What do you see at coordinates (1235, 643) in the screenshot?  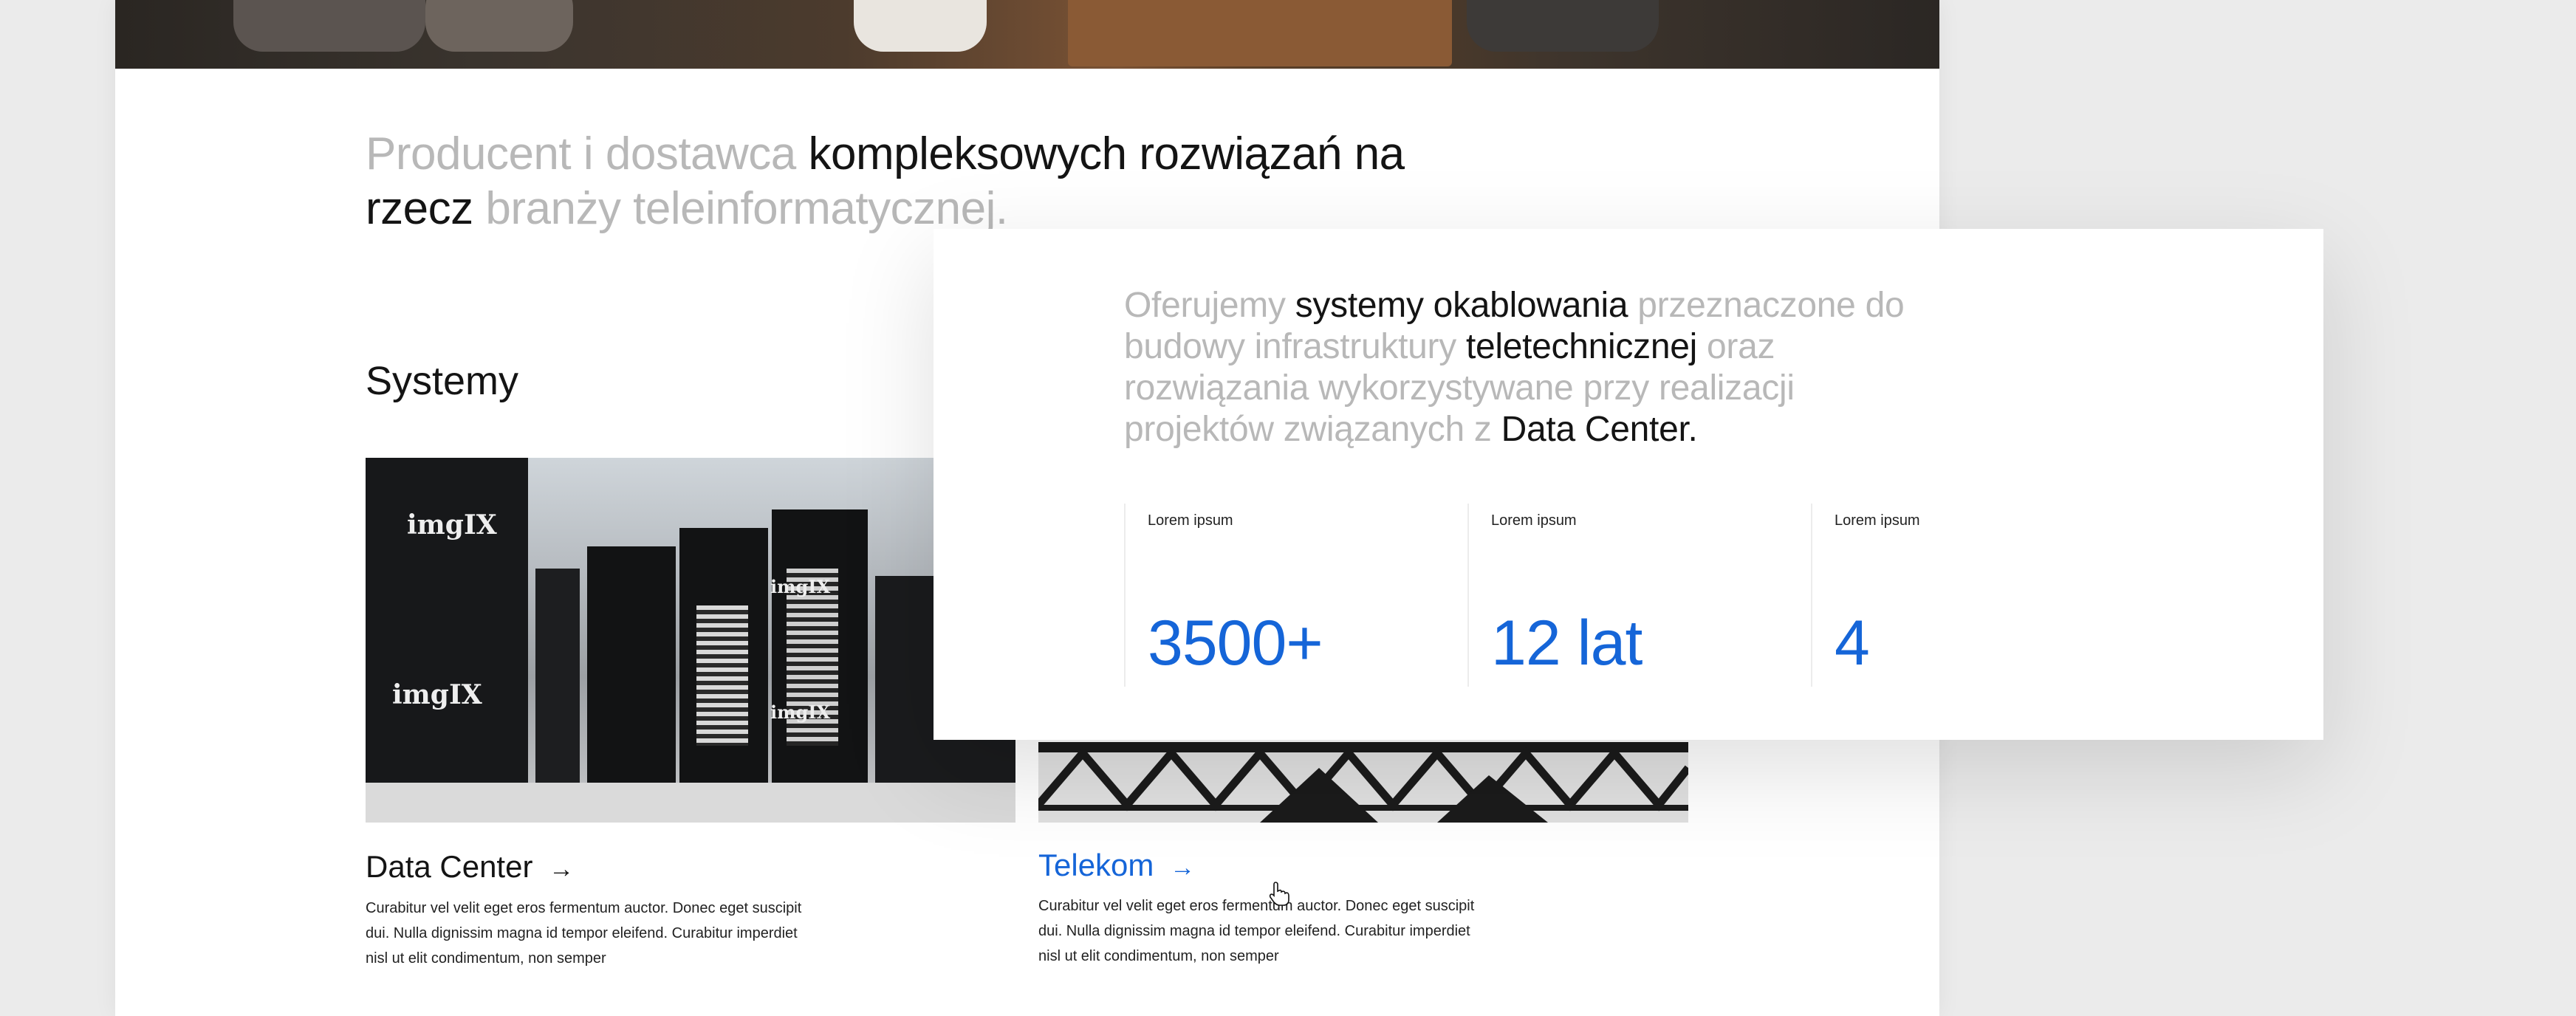 I see `stat-value: 3500+` at bounding box center [1235, 643].